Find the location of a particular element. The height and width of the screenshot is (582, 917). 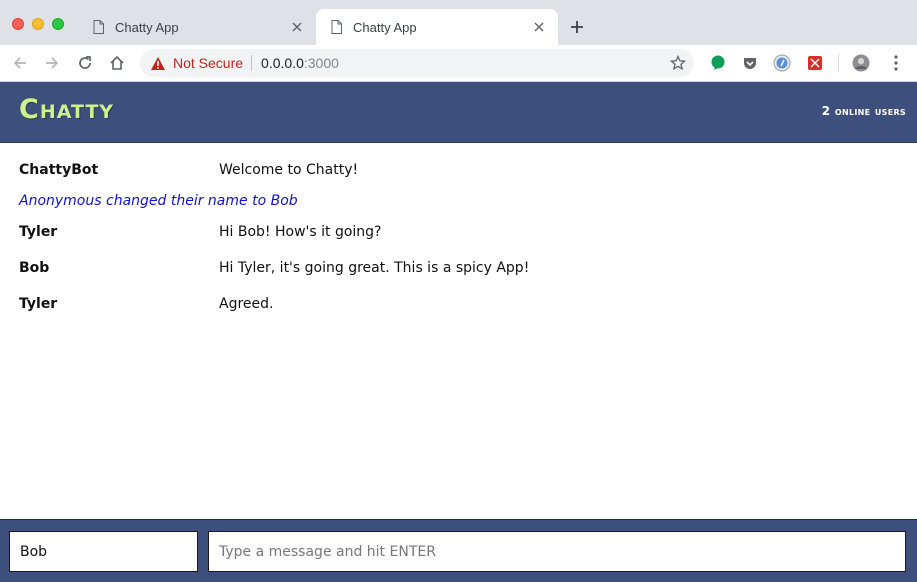

chat-bar is located at coordinates (458, 550).